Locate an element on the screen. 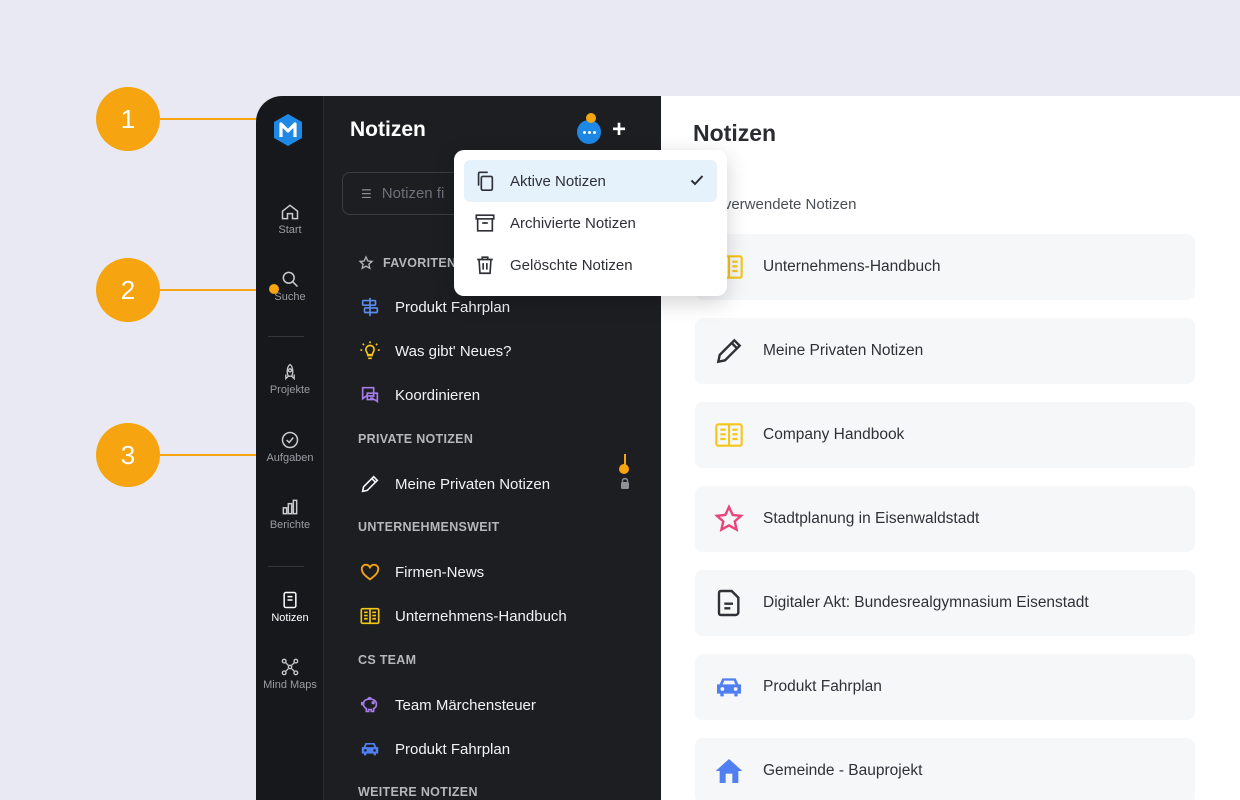  card-label: Company Handbook is located at coordinates (834, 434).